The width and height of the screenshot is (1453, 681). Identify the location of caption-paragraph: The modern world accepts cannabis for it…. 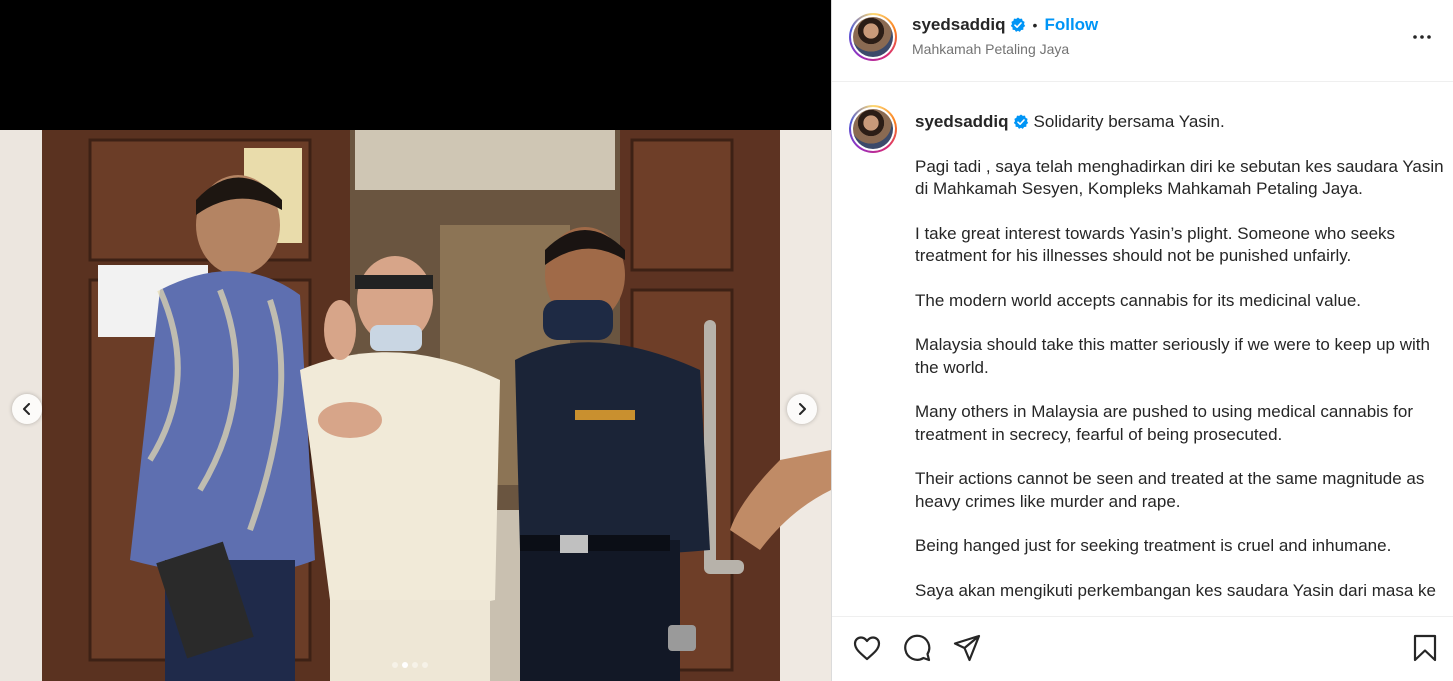
(1138, 300).